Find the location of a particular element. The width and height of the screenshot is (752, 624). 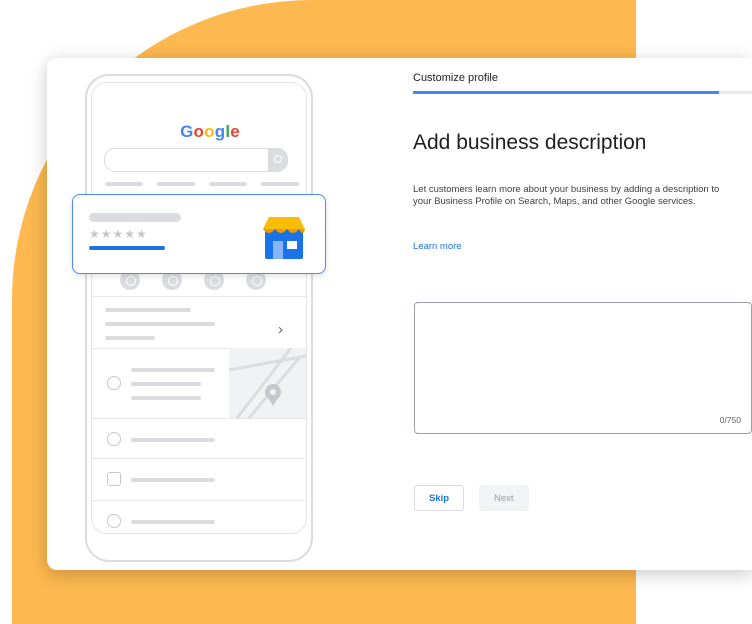

step-breadcrumb: Customize profile is located at coordinates (455, 78).